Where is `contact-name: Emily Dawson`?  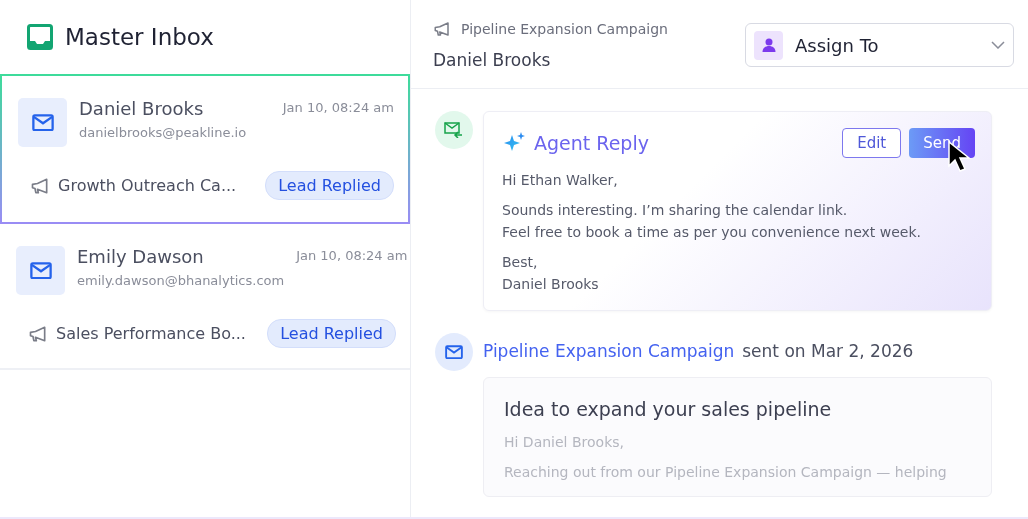
contact-name: Emily Dawson is located at coordinates (141, 256).